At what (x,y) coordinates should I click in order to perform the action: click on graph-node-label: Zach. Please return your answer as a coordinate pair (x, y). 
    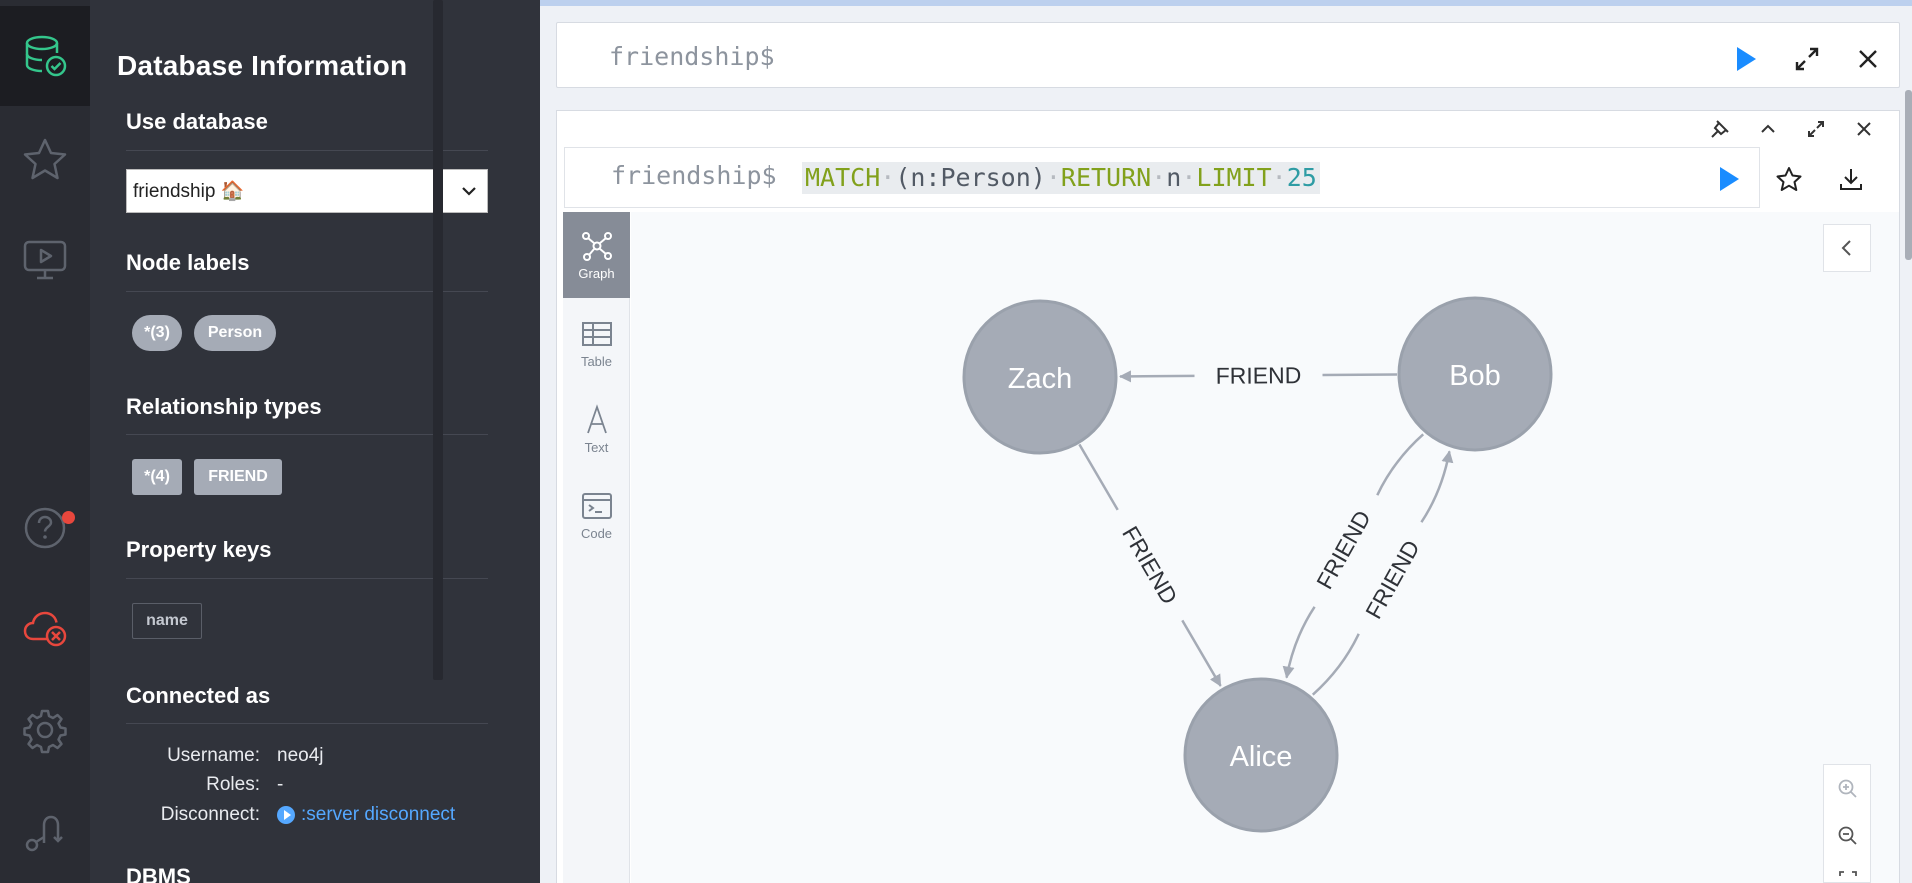
    Looking at the image, I should click on (1040, 379).